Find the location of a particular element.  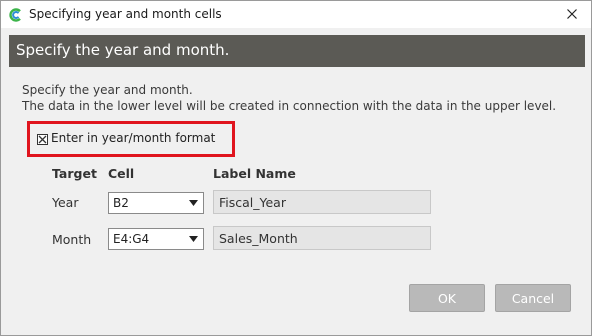

close-icon is located at coordinates (572, 14).